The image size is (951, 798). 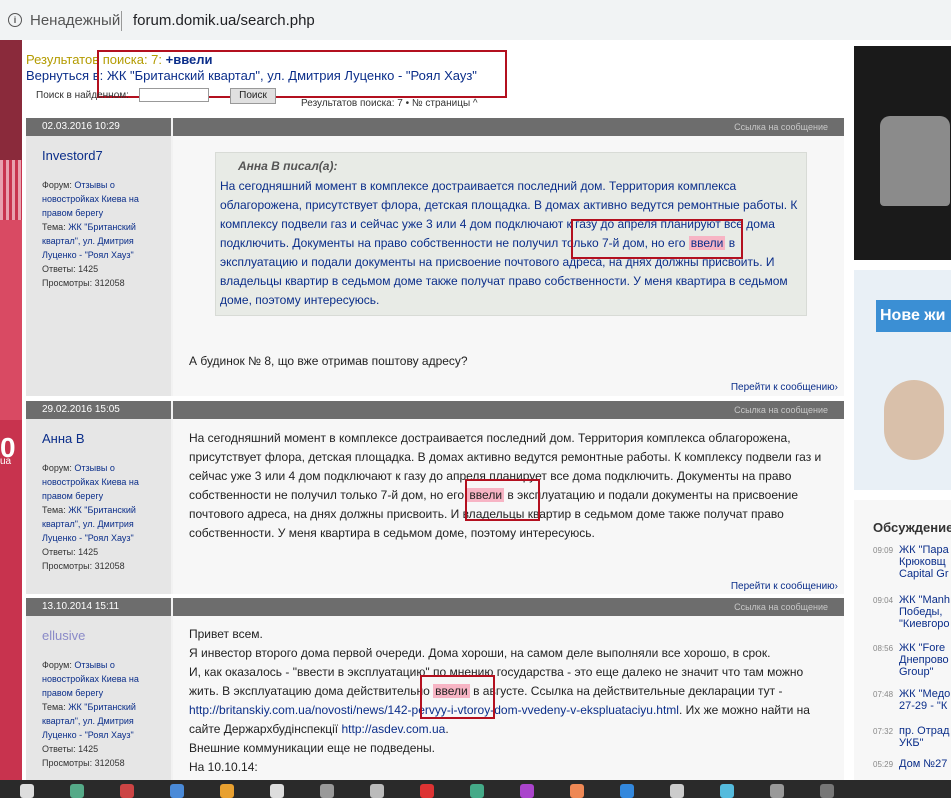 I want to click on search-within-form: Поиск в найденном: Поиск, so click(x=156, y=96).